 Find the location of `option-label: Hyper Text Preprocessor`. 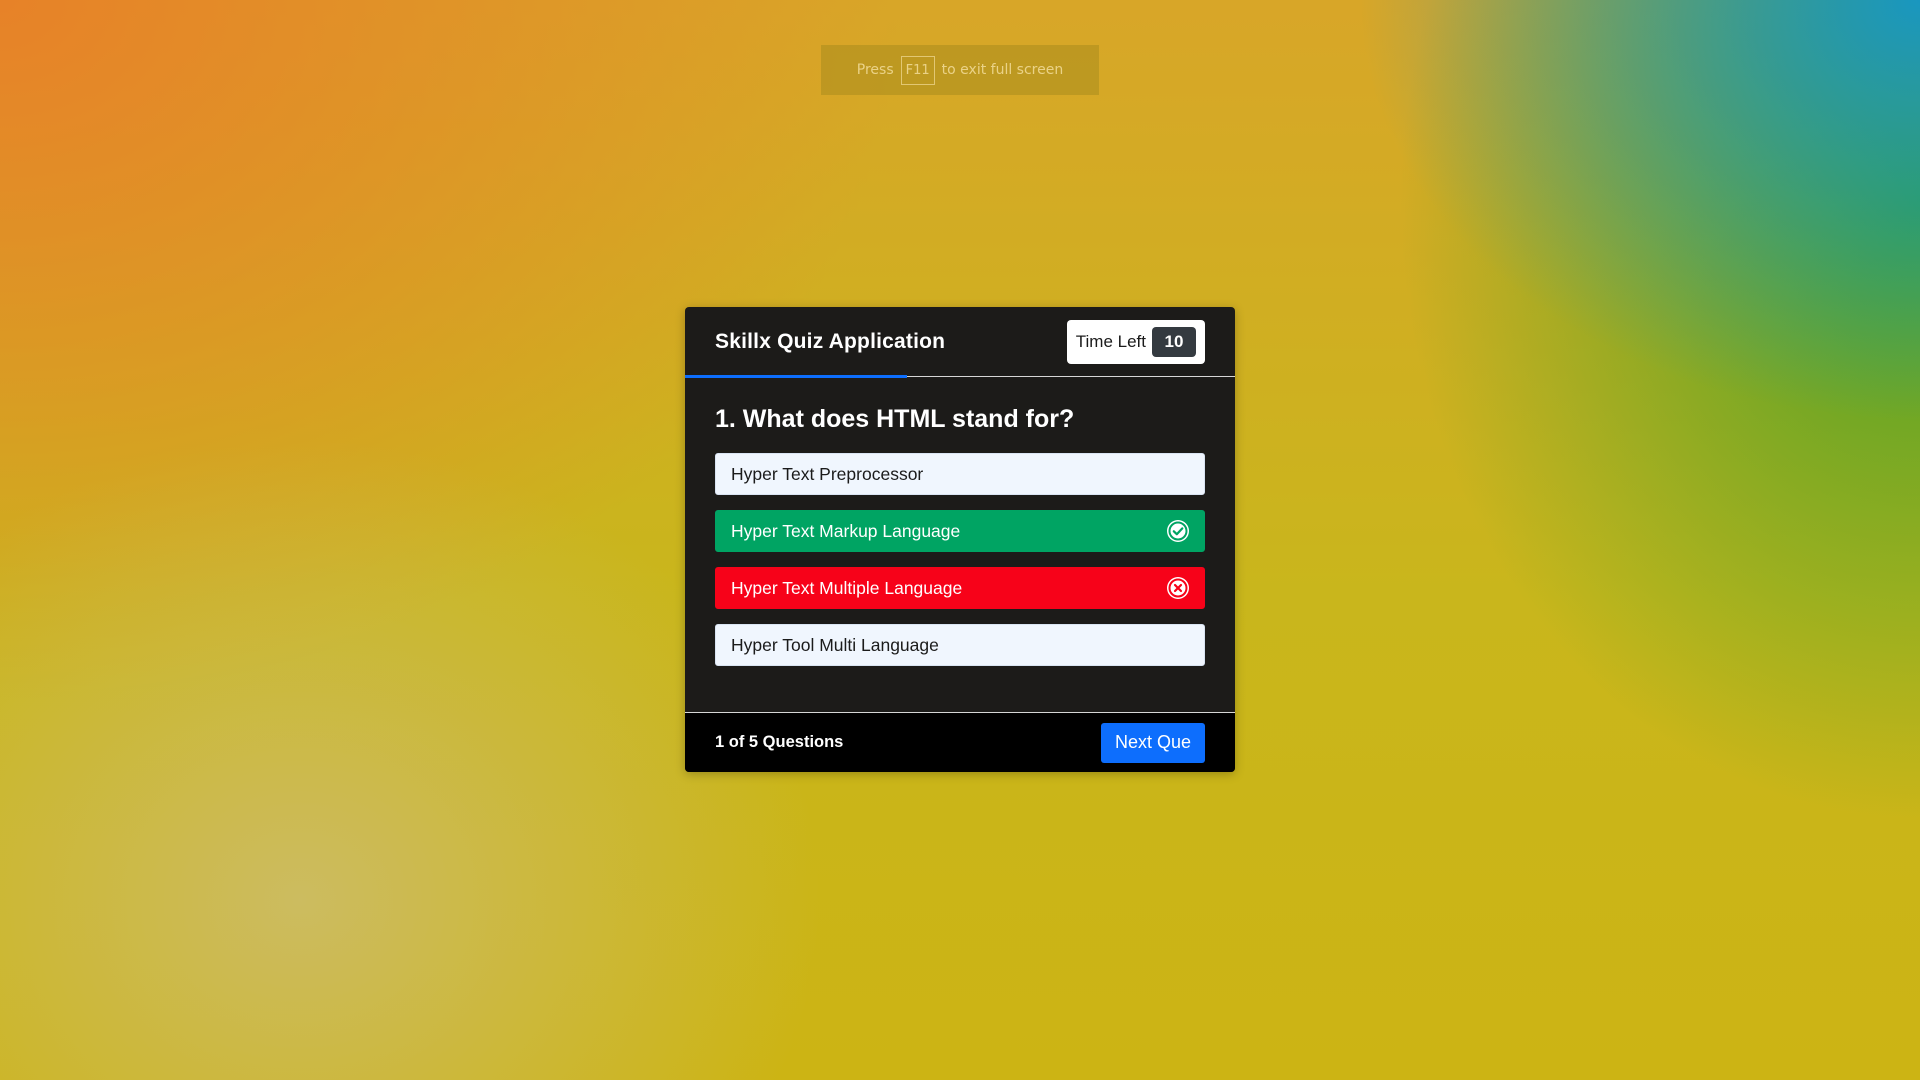

option-label: Hyper Text Preprocessor is located at coordinates (827, 473).